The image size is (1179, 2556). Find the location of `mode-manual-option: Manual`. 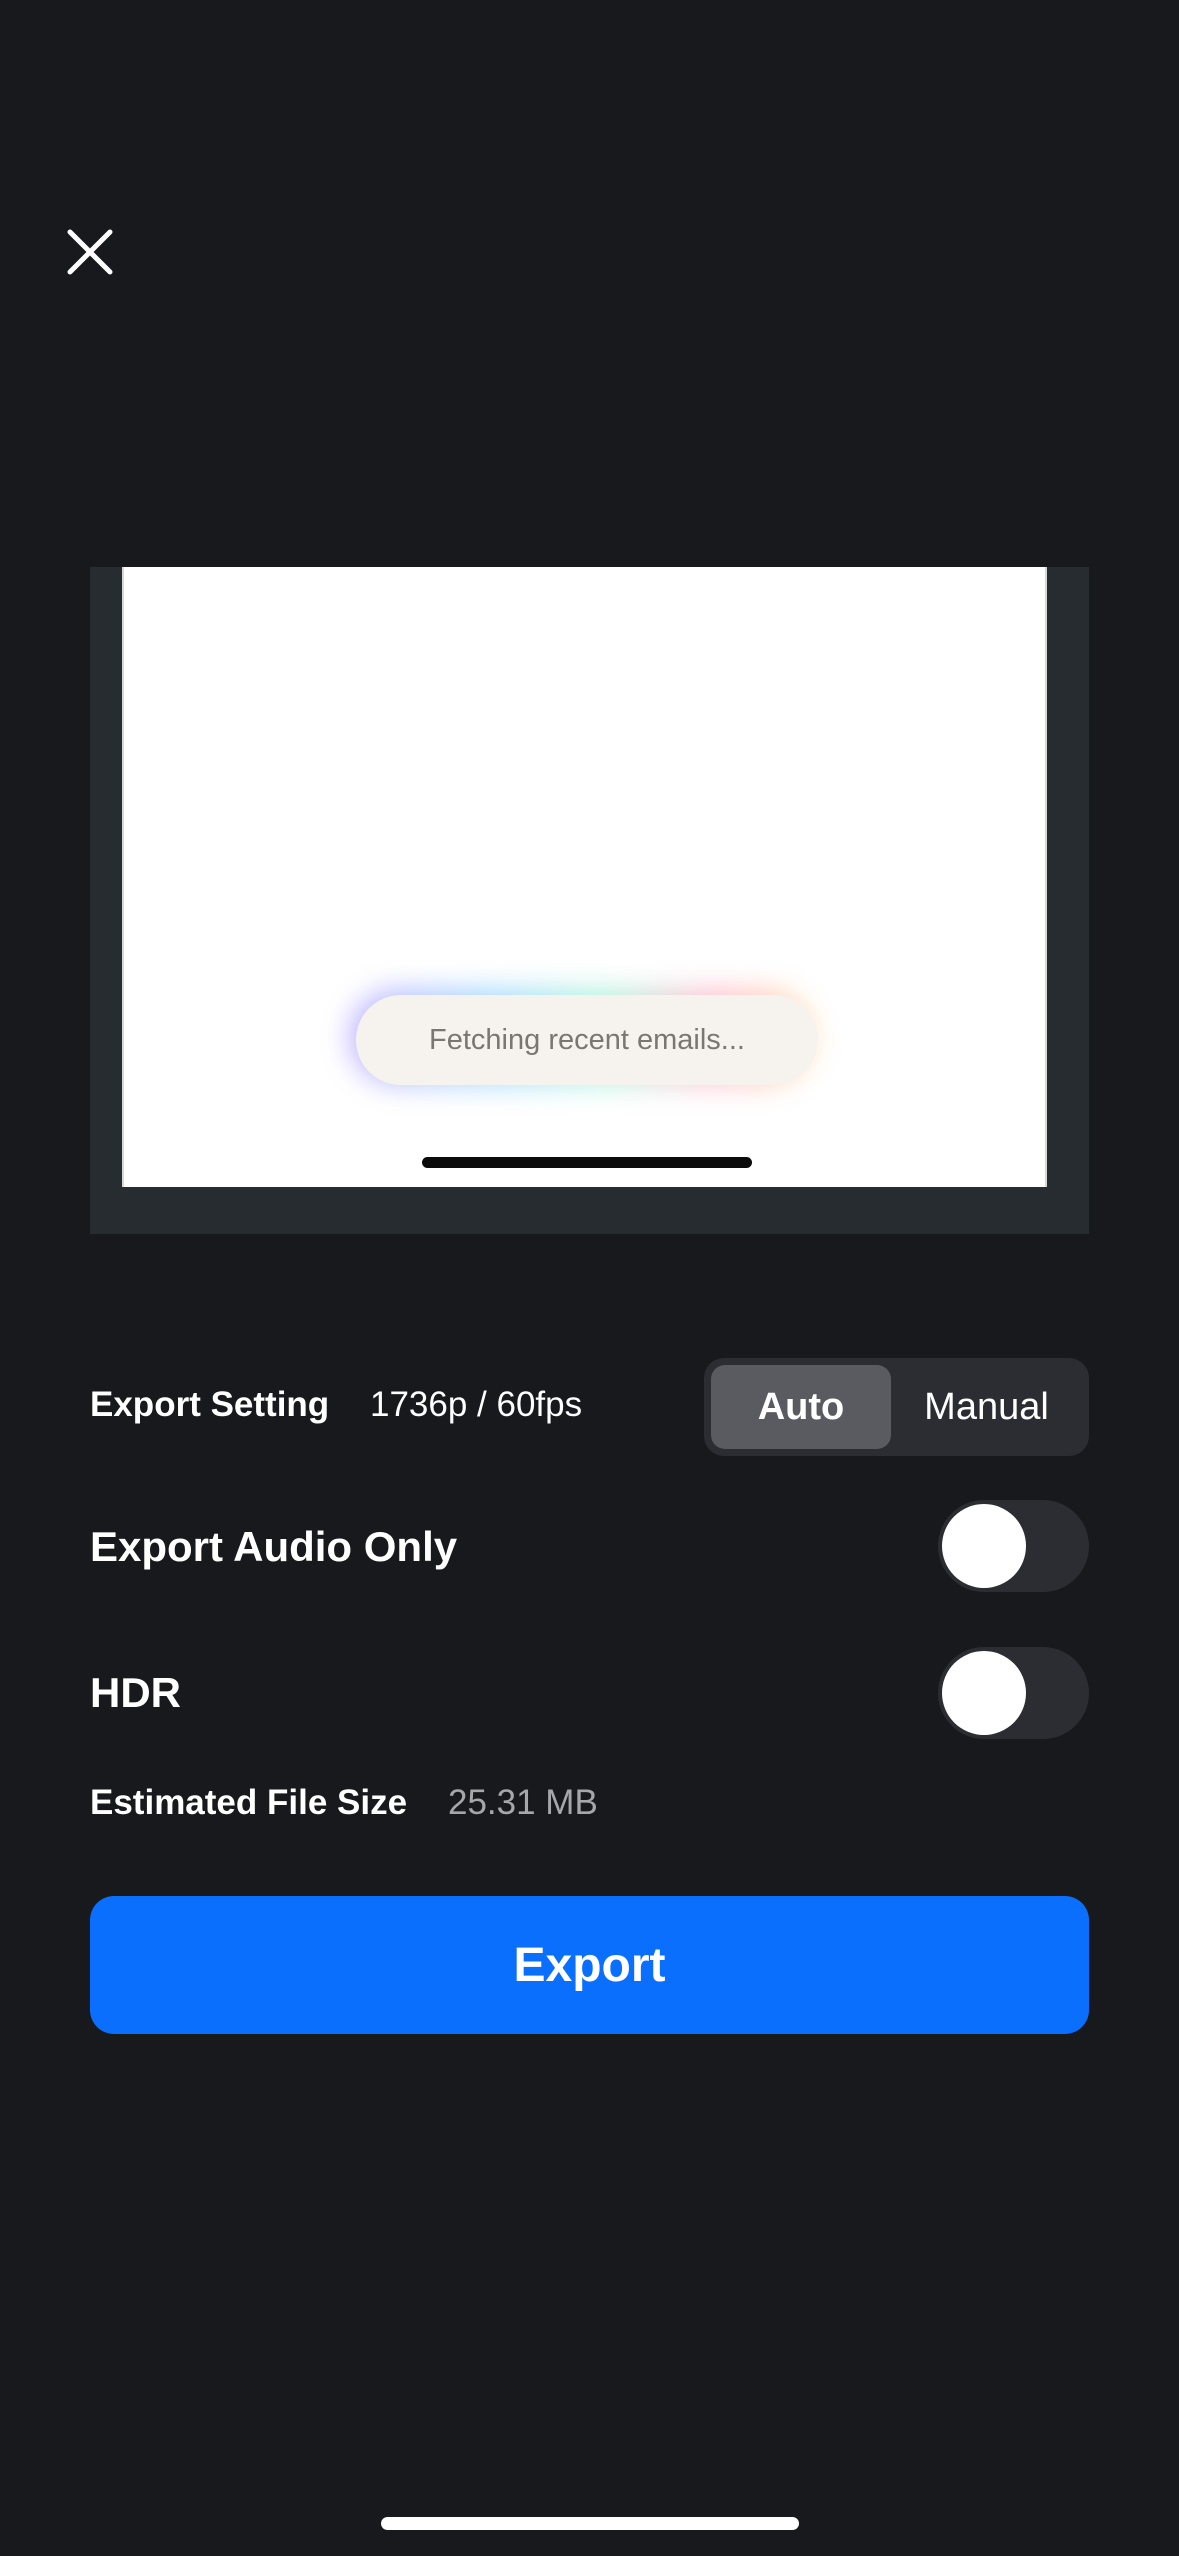

mode-manual-option: Manual is located at coordinates (986, 1407).